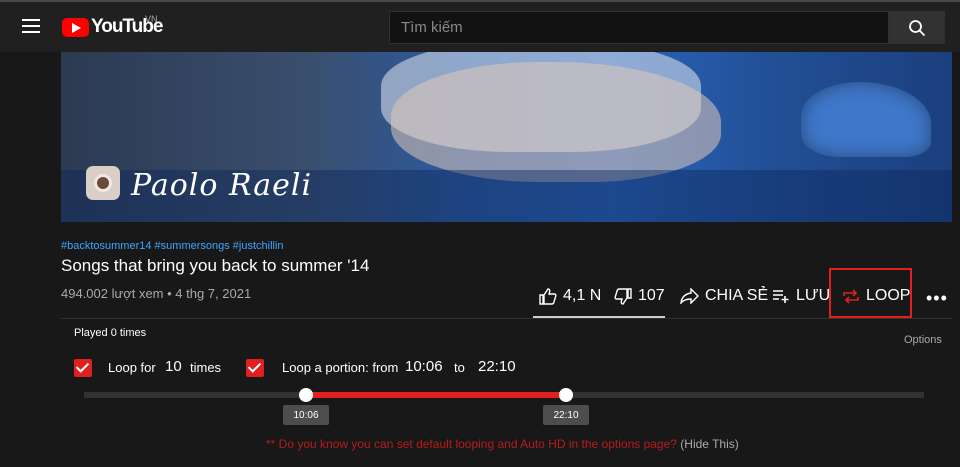  What do you see at coordinates (737, 295) in the screenshot?
I see `share-label: CHIA SẺ` at bounding box center [737, 295].